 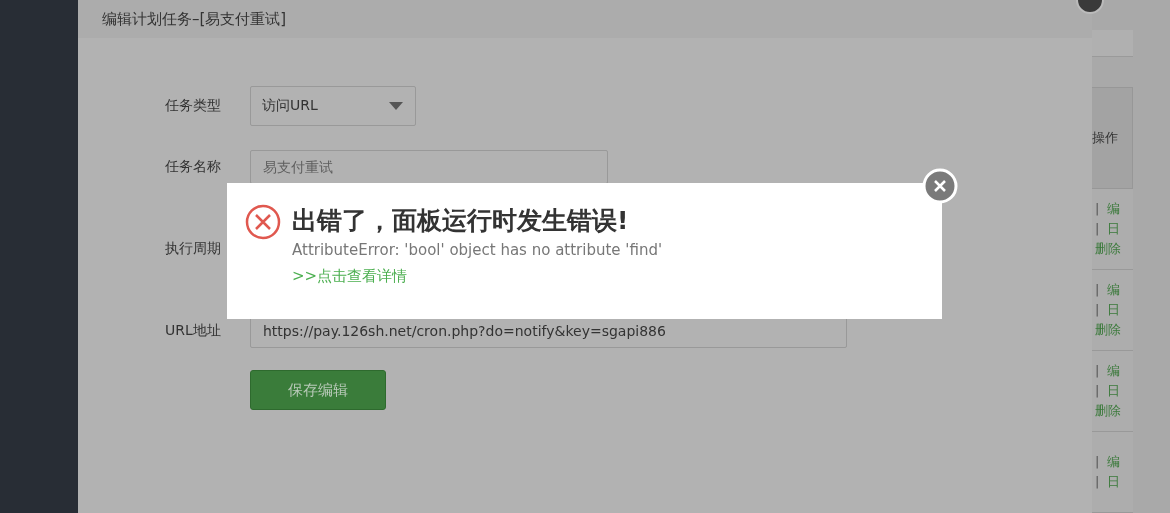 What do you see at coordinates (193, 106) in the screenshot?
I see `field-label: 任务类型` at bounding box center [193, 106].